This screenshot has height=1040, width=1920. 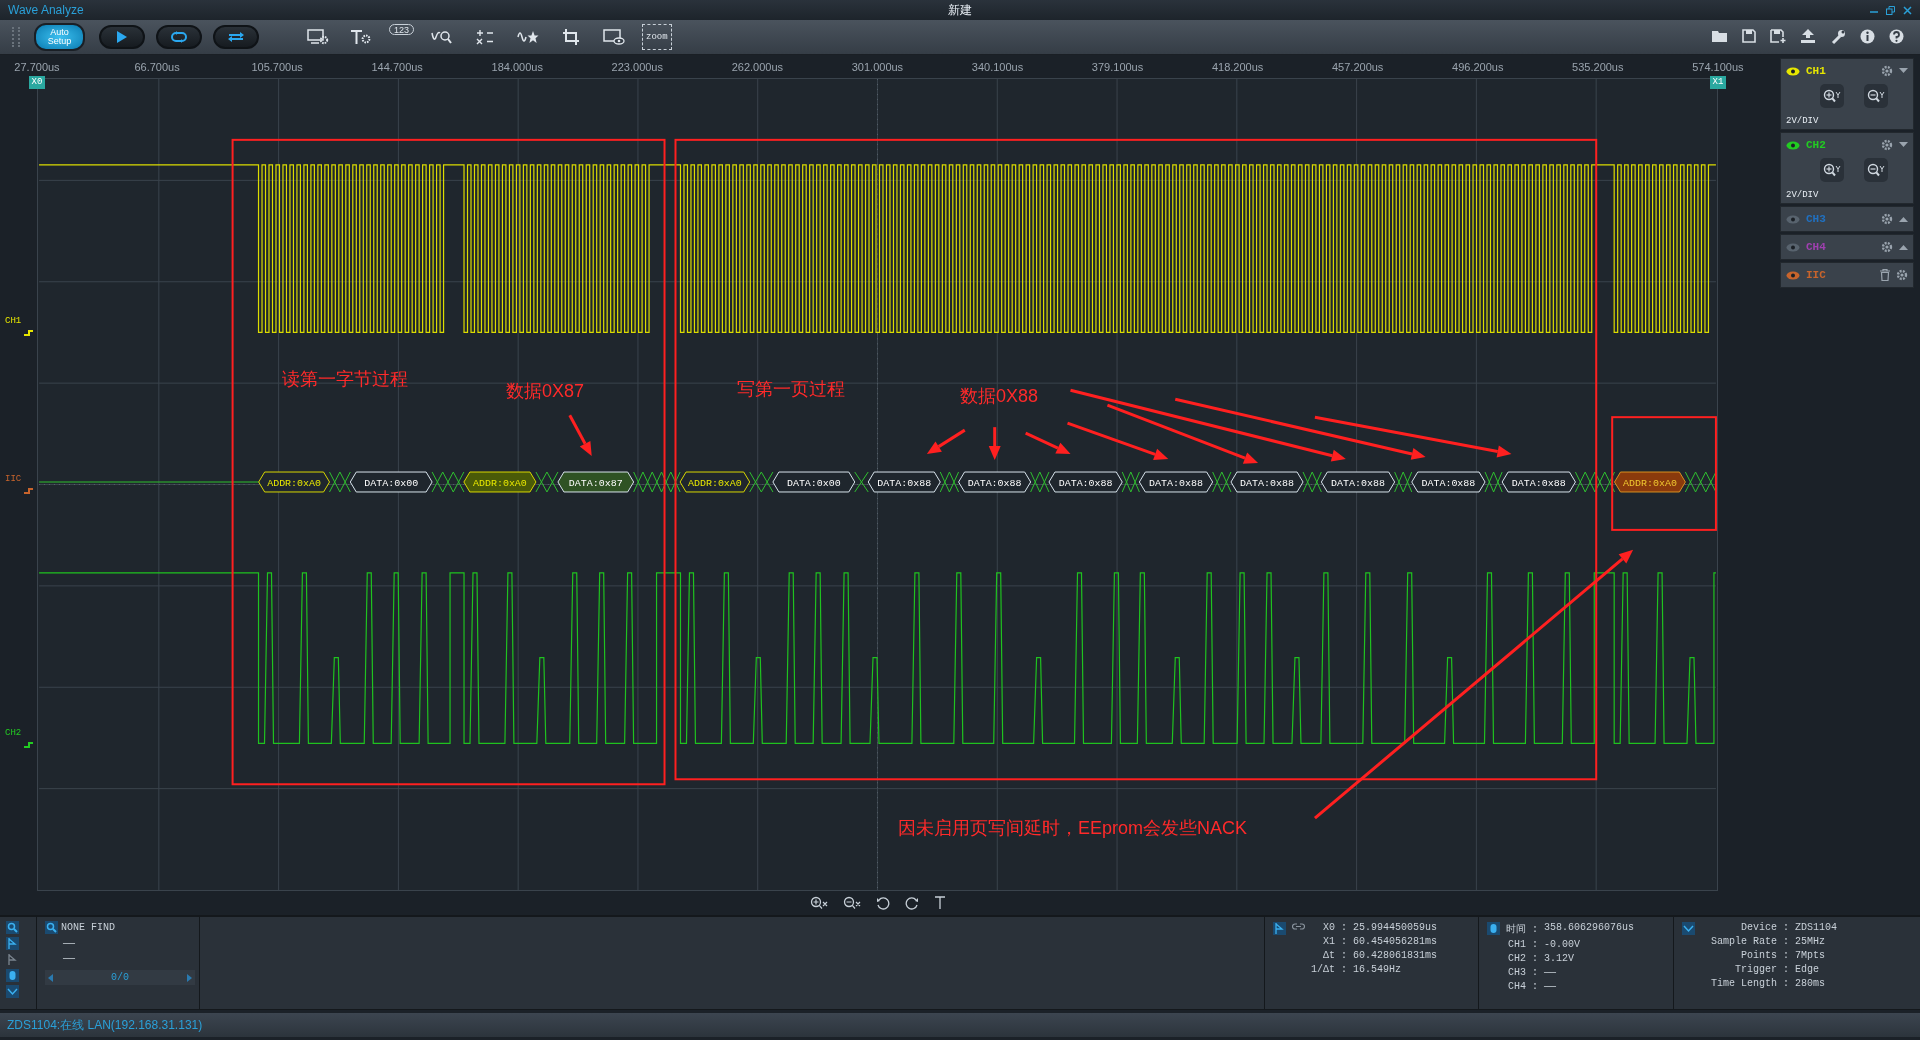 What do you see at coordinates (1522, 972) in the screenshot?
I see `readout-label: CH3 :` at bounding box center [1522, 972].